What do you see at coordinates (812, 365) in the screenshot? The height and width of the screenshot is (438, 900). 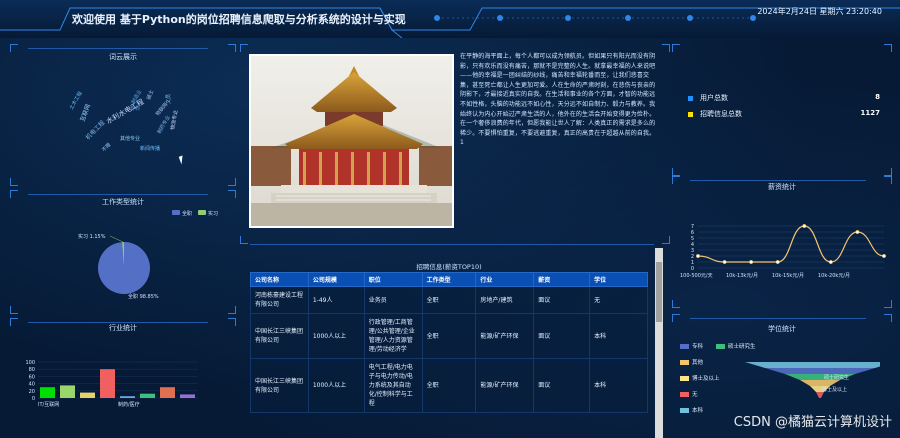 I see `funnel-layer` at bounding box center [812, 365].